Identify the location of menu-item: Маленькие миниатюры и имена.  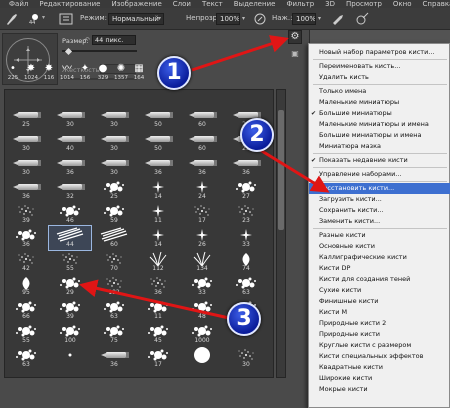
(379, 124).